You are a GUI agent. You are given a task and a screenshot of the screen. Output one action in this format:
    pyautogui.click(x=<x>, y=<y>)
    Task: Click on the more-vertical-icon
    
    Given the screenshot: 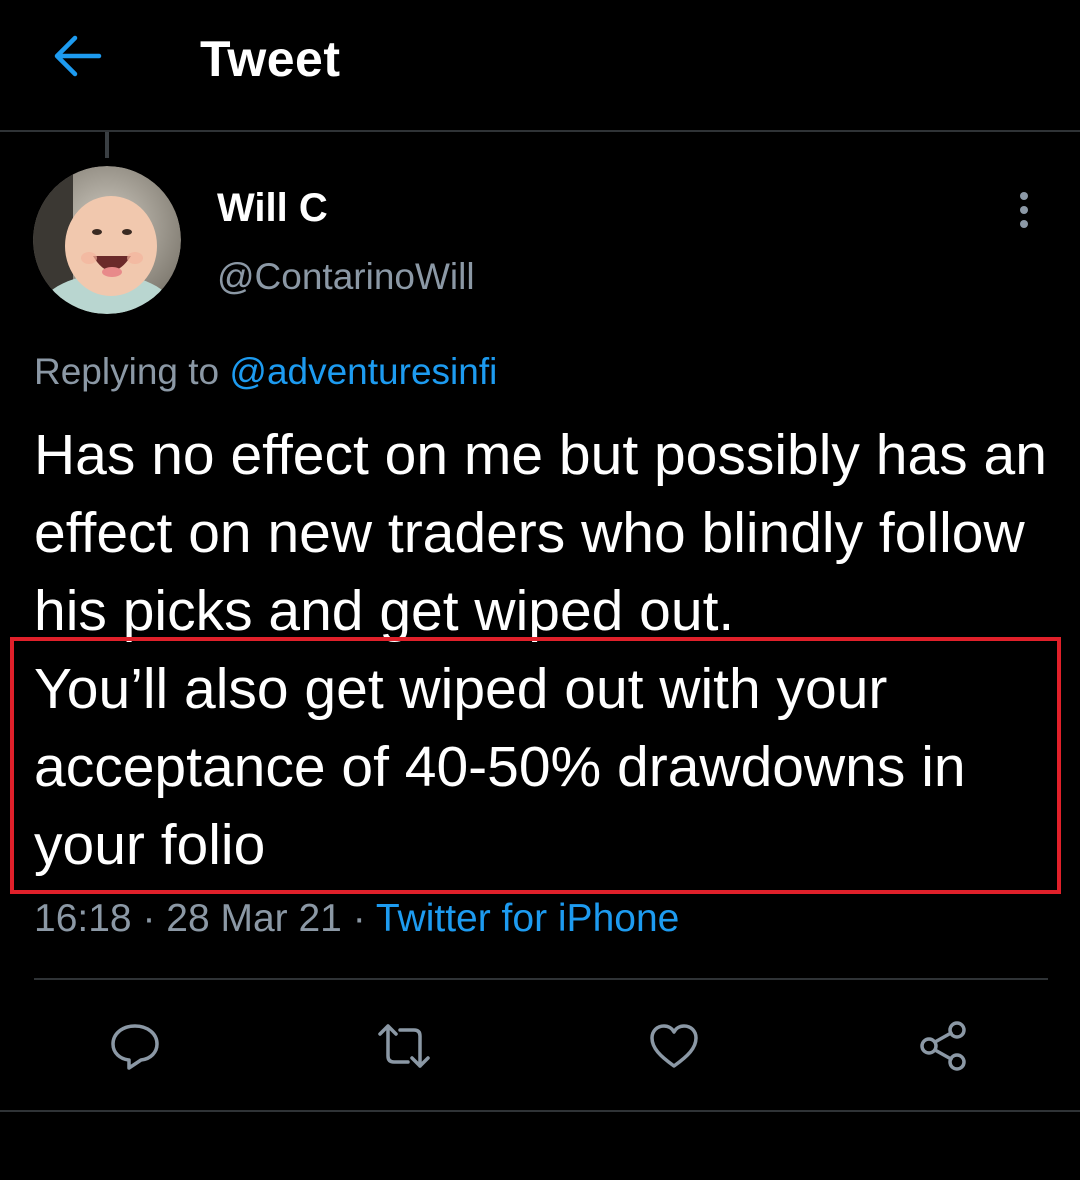 What is the action you would take?
    pyautogui.click(x=1024, y=210)
    